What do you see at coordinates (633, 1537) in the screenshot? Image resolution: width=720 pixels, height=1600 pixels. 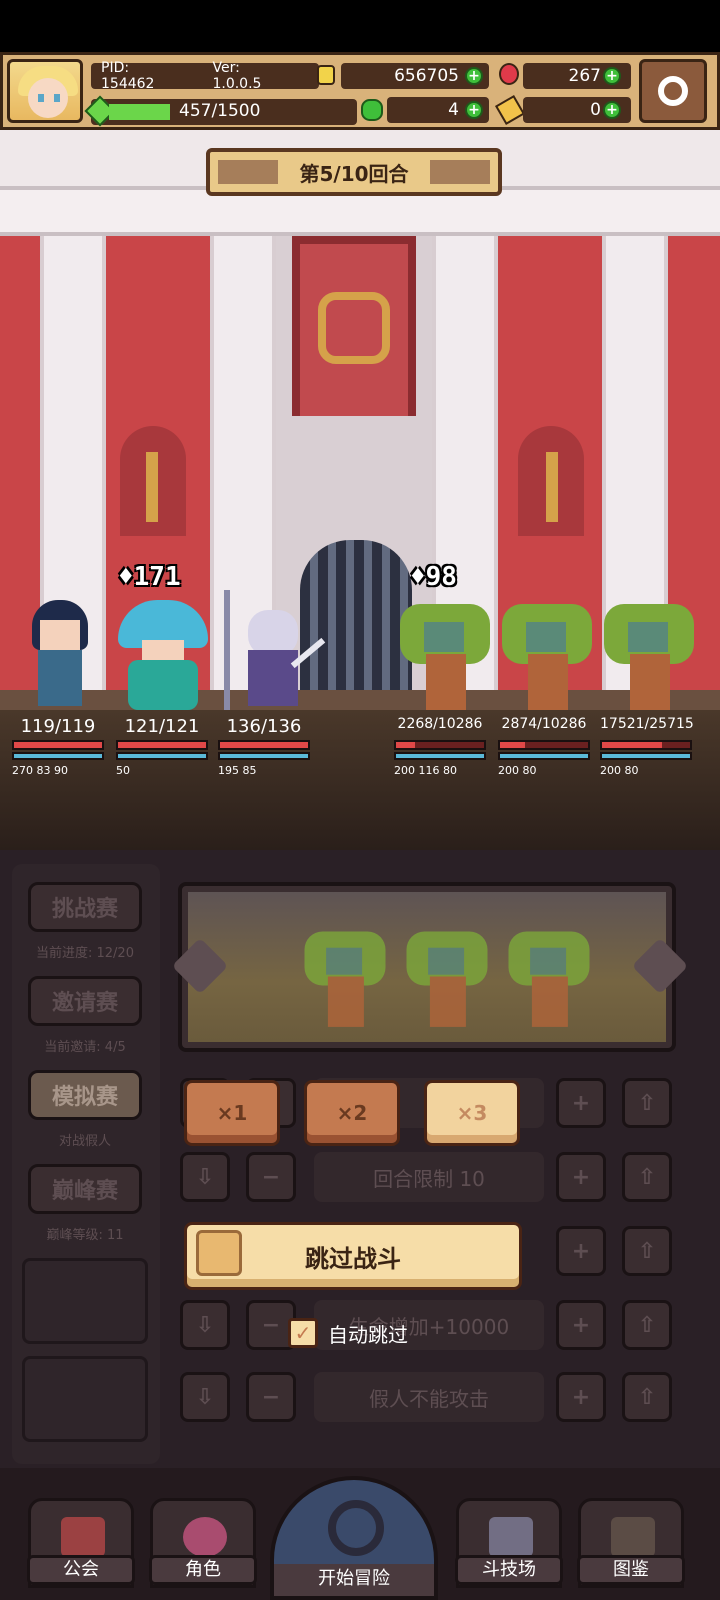 I see `codex-book-icon` at bounding box center [633, 1537].